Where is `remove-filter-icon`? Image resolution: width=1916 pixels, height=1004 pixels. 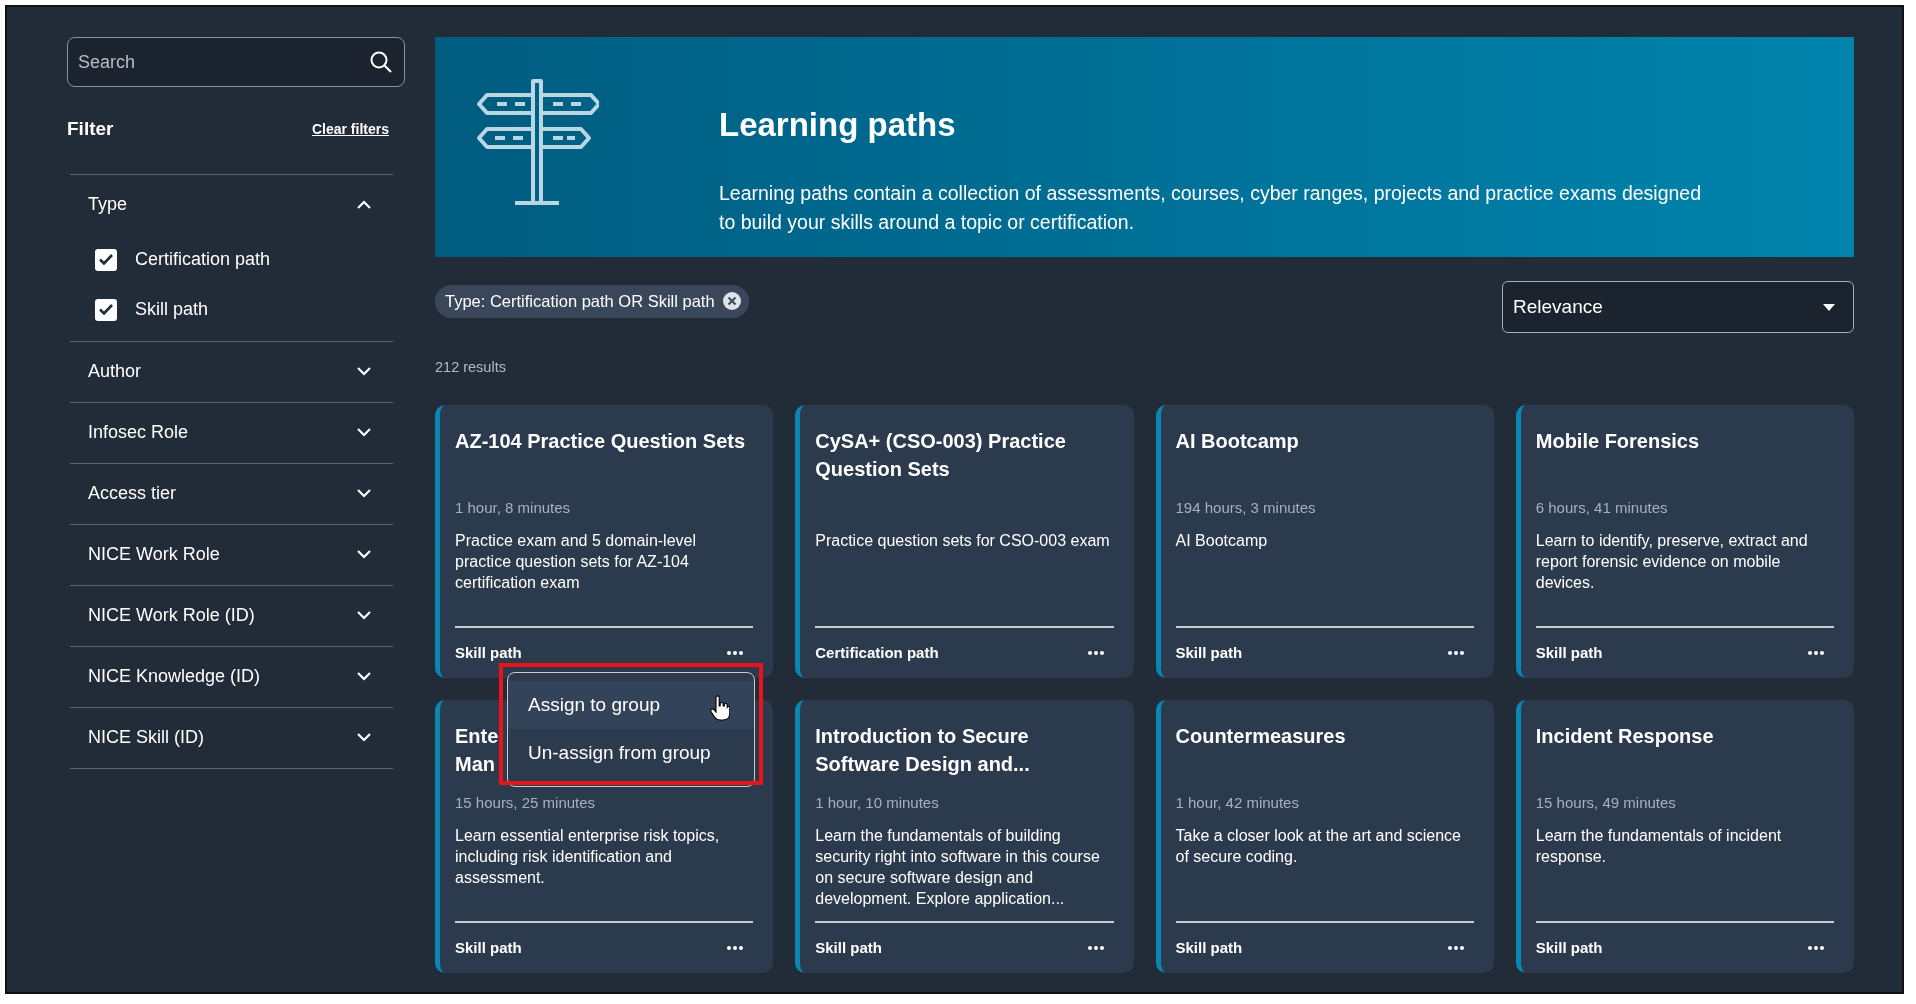 remove-filter-icon is located at coordinates (731, 301).